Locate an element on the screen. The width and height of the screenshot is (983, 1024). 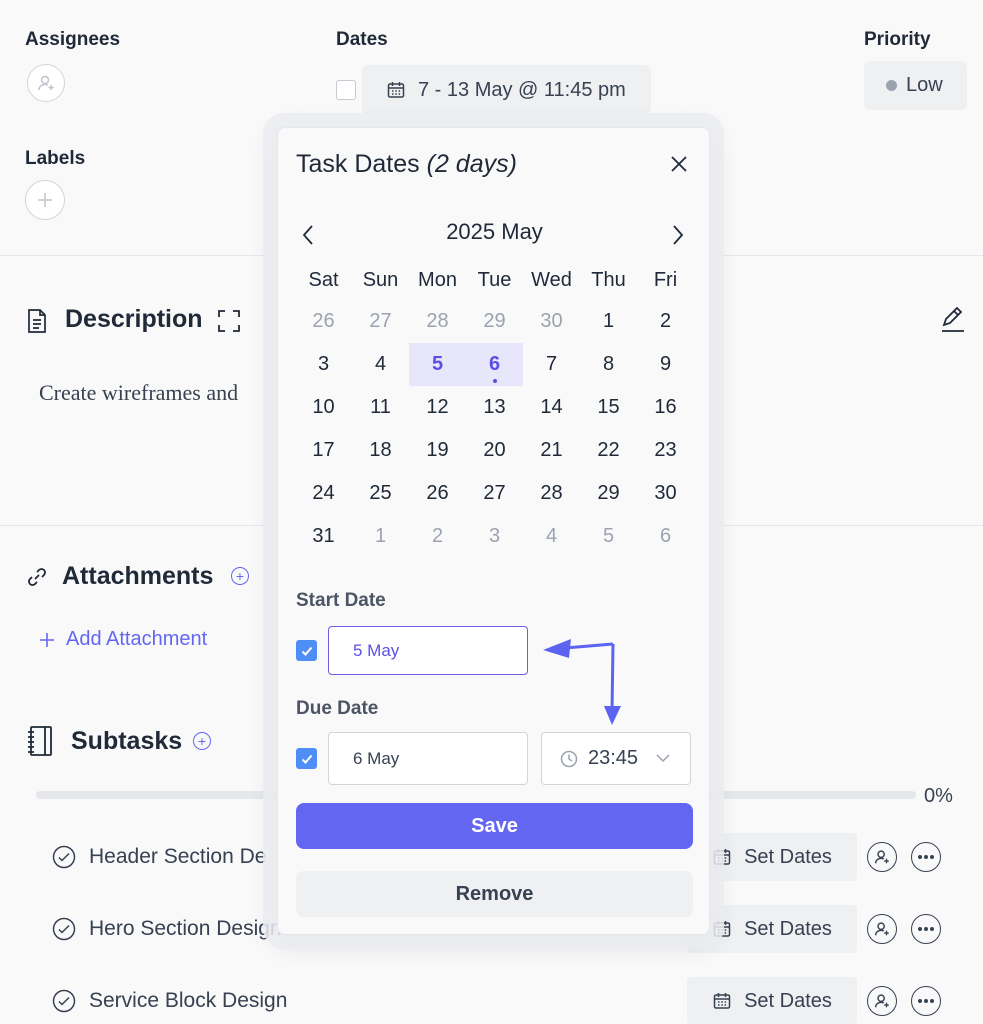
calendar-day: 8 is located at coordinates (608, 364).